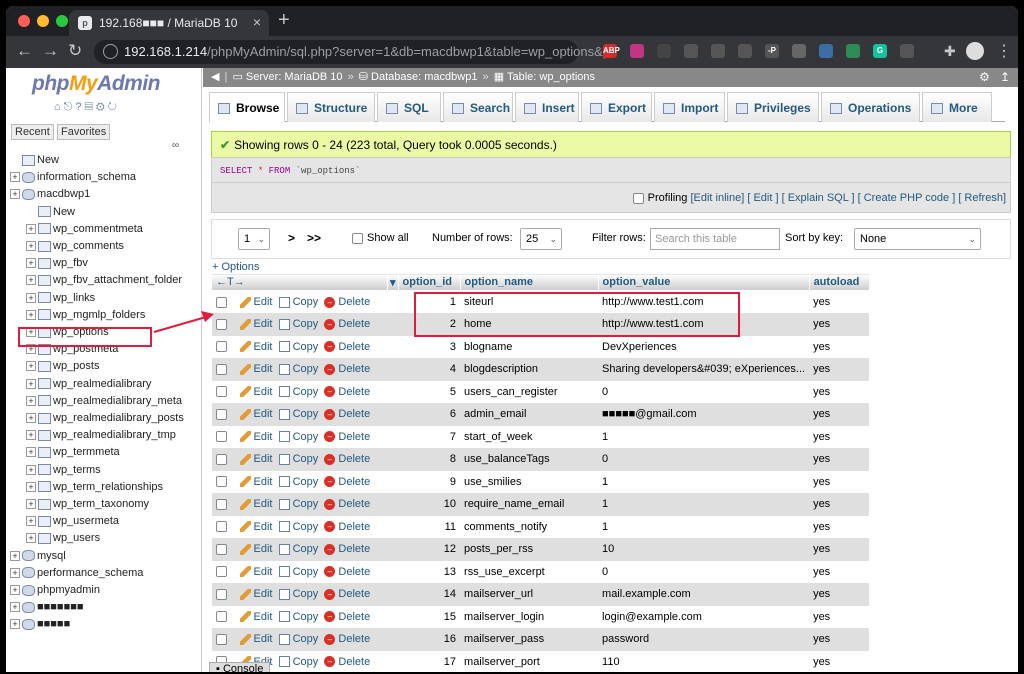  Describe the element at coordinates (529, 459) in the screenshot. I see `cell-option-name: use_balanceTags` at that location.